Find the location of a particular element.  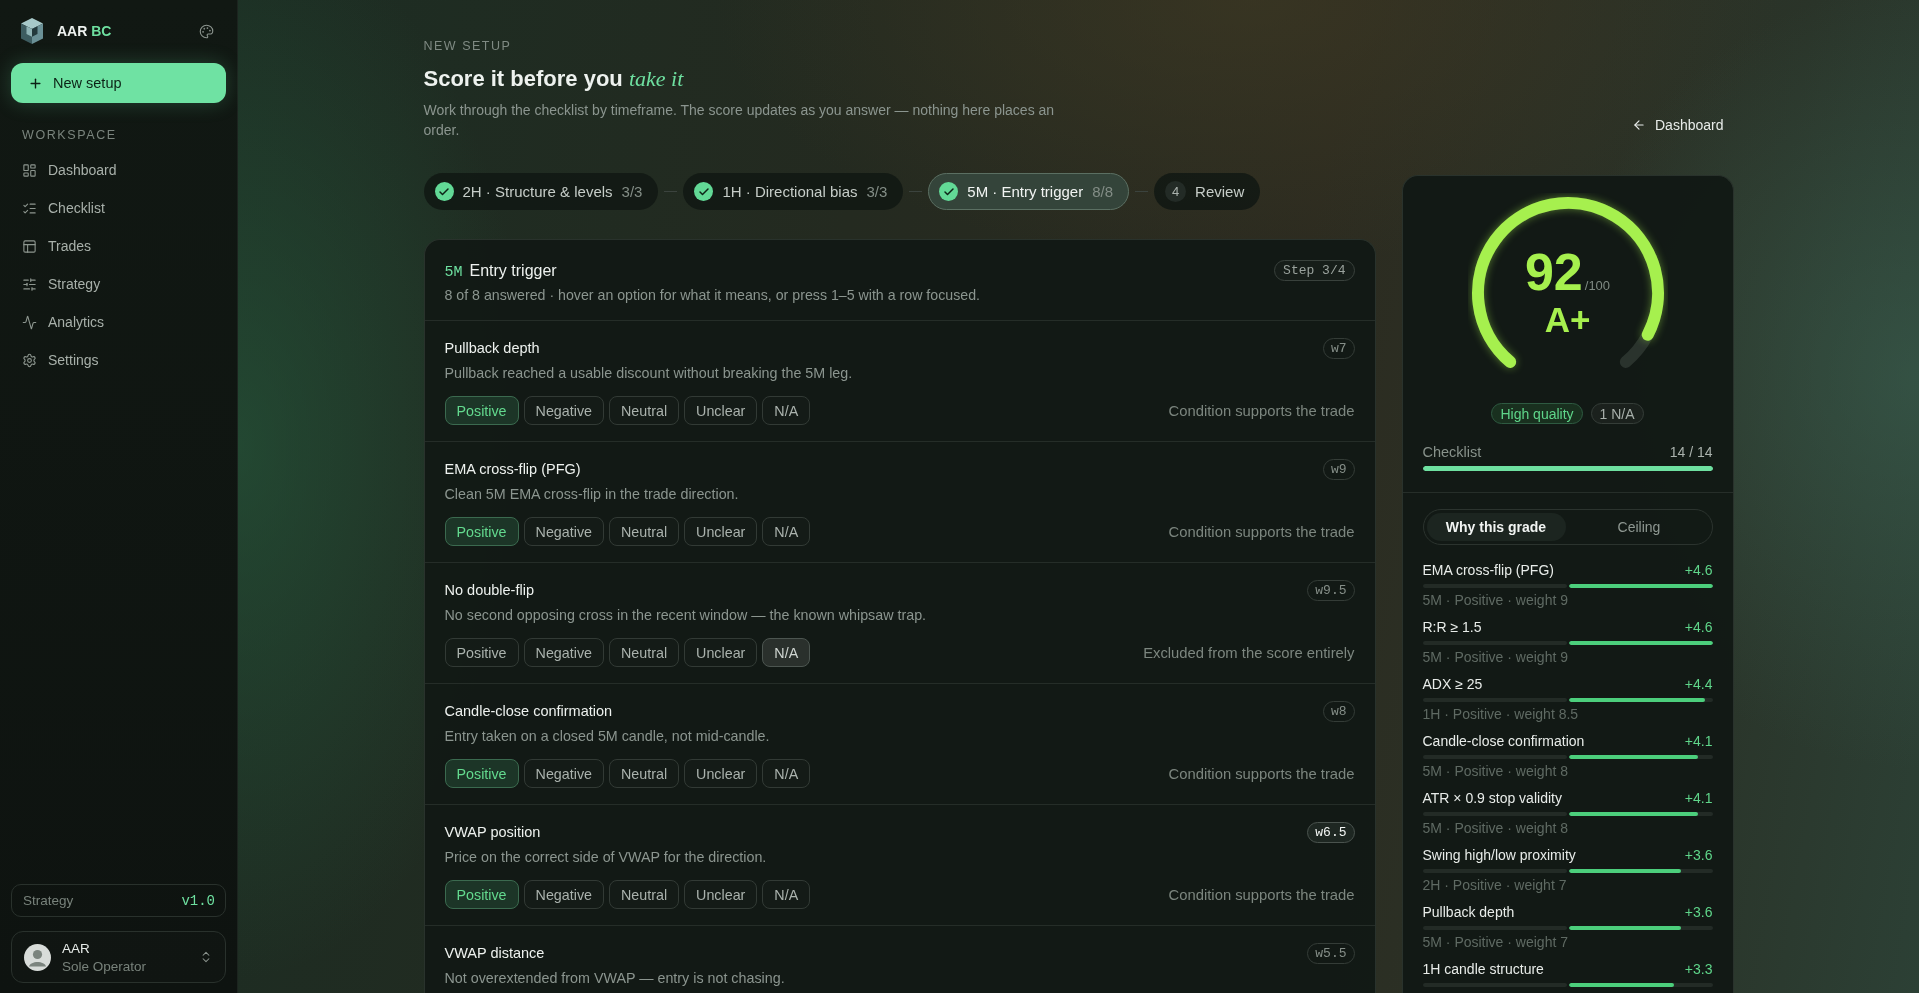

strategy-card: Strategy v1.0 is located at coordinates (118, 900).